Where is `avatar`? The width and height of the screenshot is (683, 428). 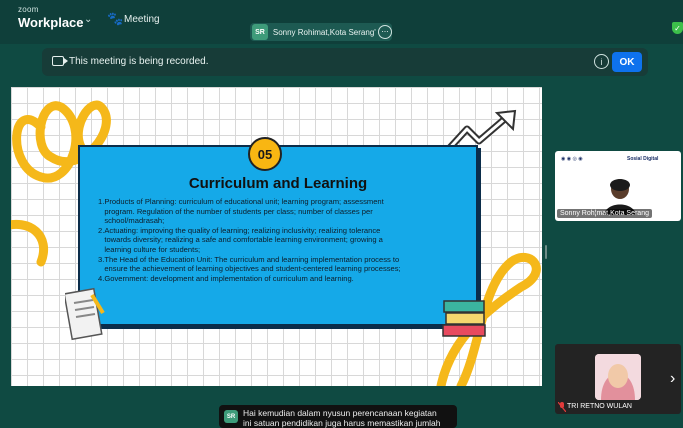
avatar is located at coordinates (618, 377).